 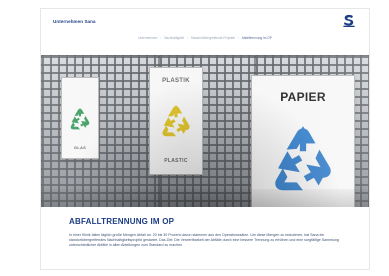 I want to click on plastic-sign: PLASTIK PLASTIC, so click(x=176, y=121).